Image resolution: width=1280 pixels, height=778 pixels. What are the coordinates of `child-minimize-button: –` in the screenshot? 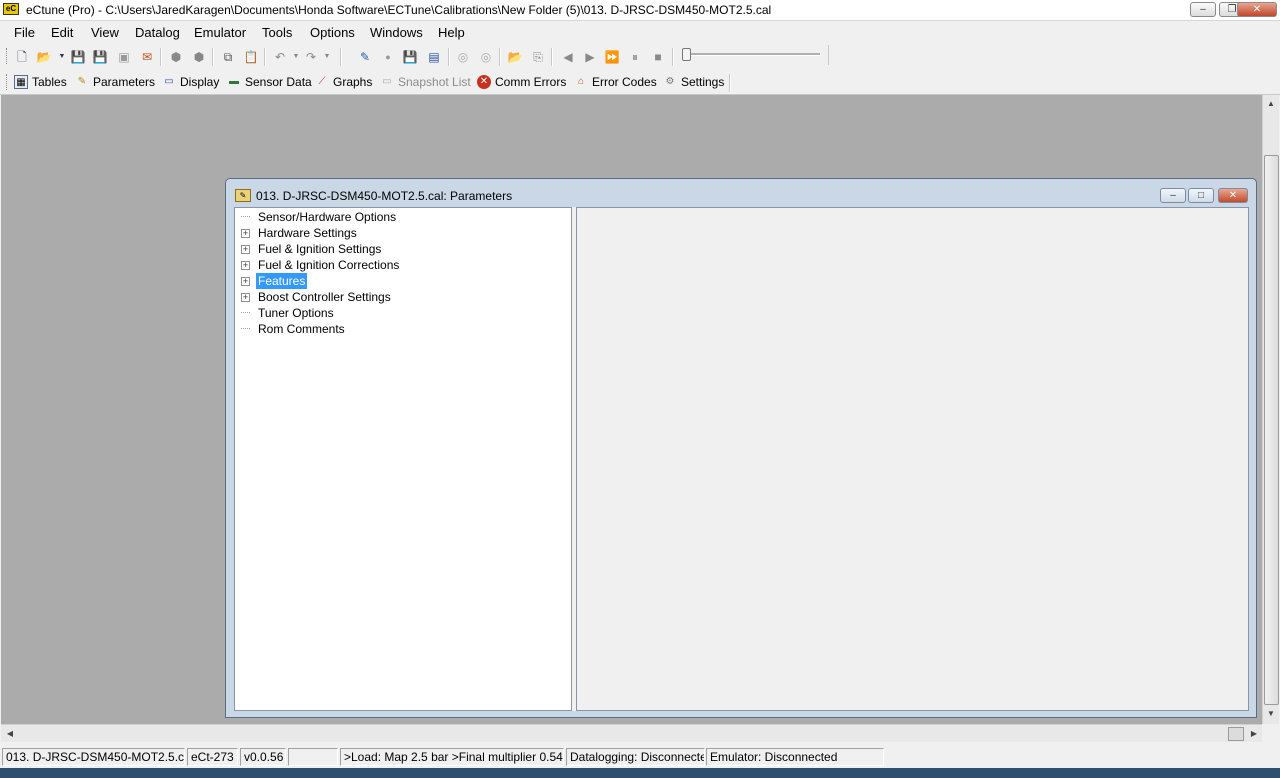 It's located at (1173, 195).